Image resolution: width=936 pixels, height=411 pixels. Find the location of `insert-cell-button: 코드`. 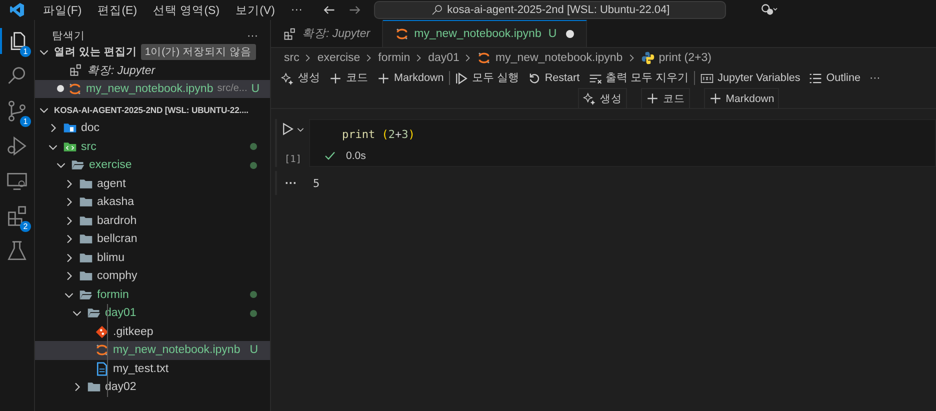

insert-cell-button: 코드 is located at coordinates (665, 98).